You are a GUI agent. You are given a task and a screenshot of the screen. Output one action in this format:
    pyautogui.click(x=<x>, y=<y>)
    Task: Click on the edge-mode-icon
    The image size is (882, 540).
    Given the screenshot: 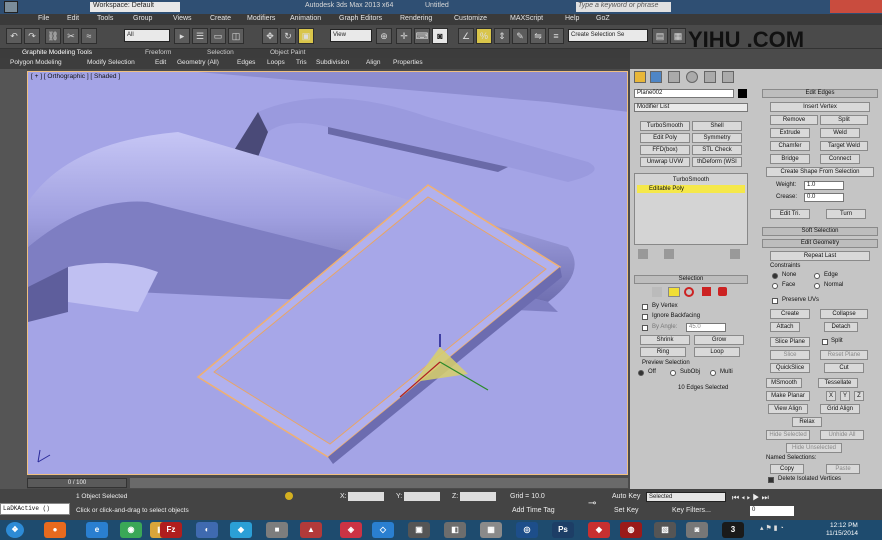 What is the action you would take?
    pyautogui.click(x=674, y=292)
    